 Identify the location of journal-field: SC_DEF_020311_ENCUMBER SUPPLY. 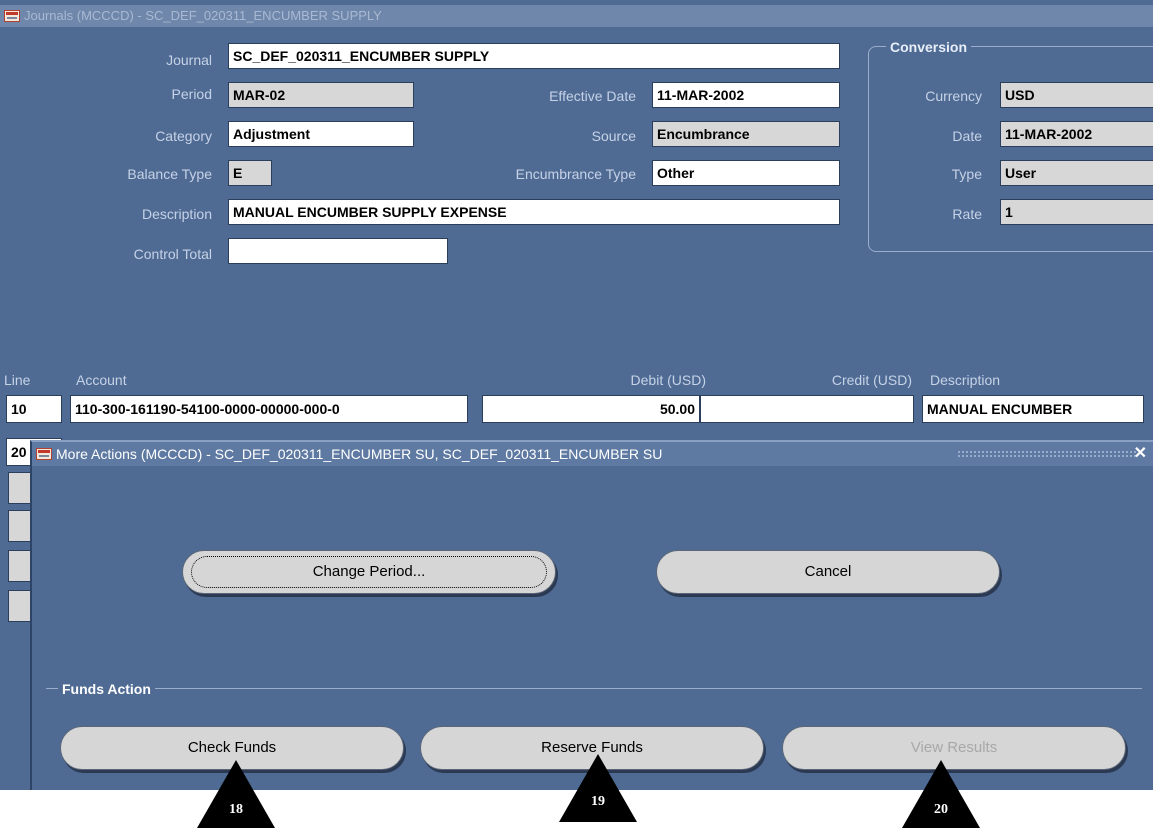
(534, 56).